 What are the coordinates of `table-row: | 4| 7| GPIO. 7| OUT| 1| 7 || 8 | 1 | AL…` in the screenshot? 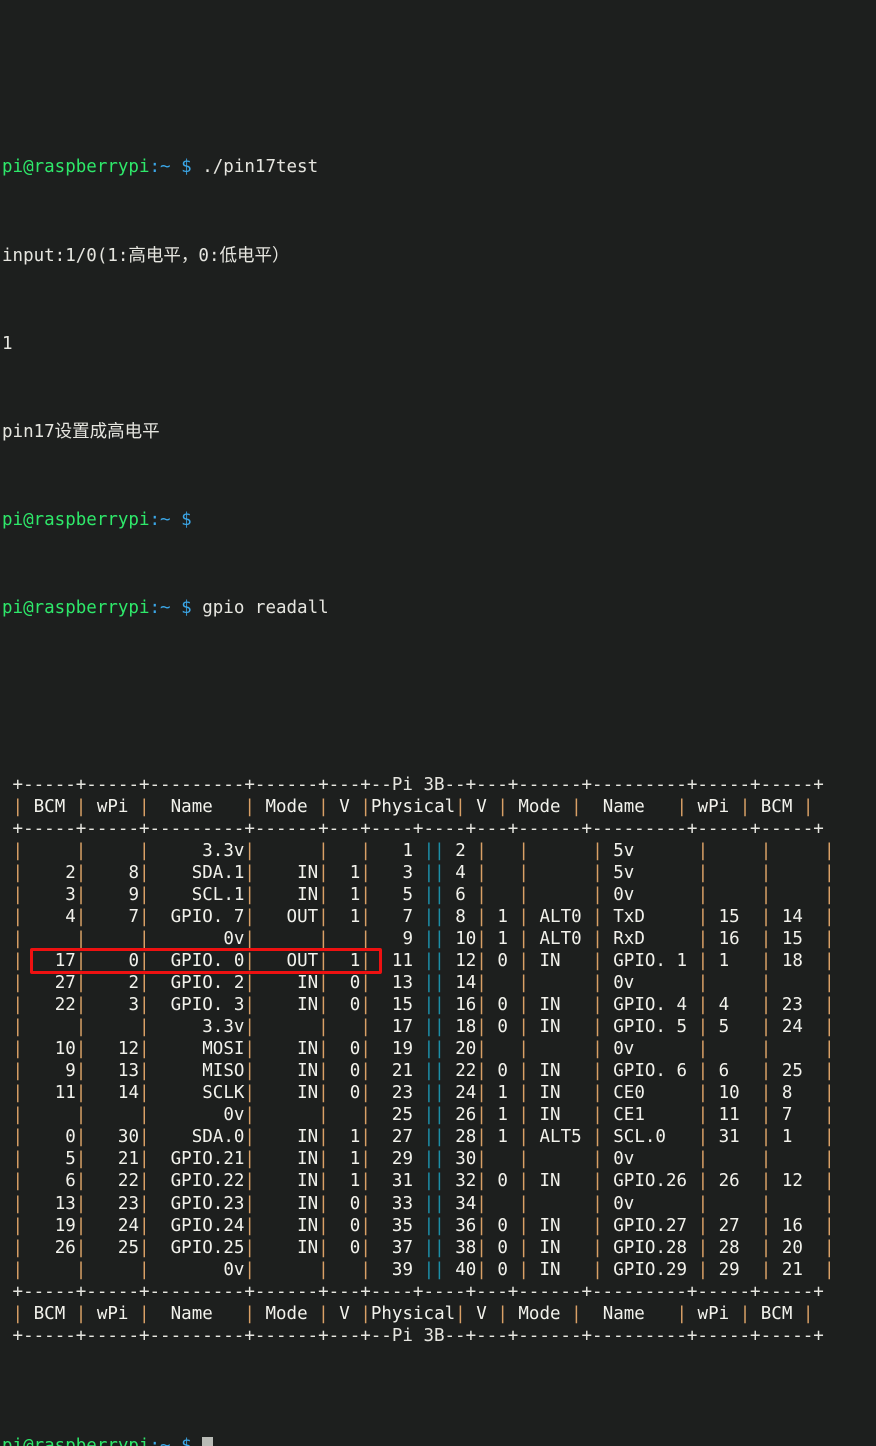 It's located at (423, 916).